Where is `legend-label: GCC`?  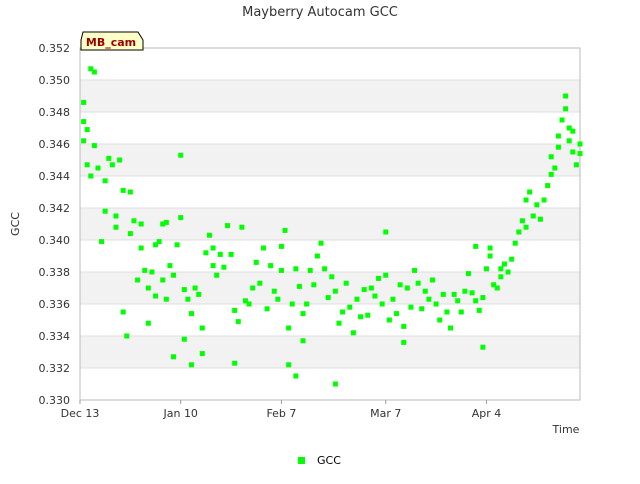
legend-label: GCC is located at coordinates (329, 460).